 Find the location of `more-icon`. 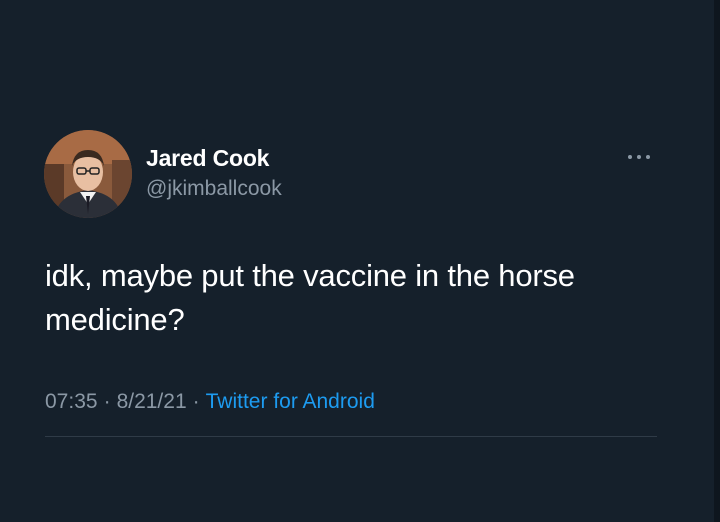

more-icon is located at coordinates (639, 157).